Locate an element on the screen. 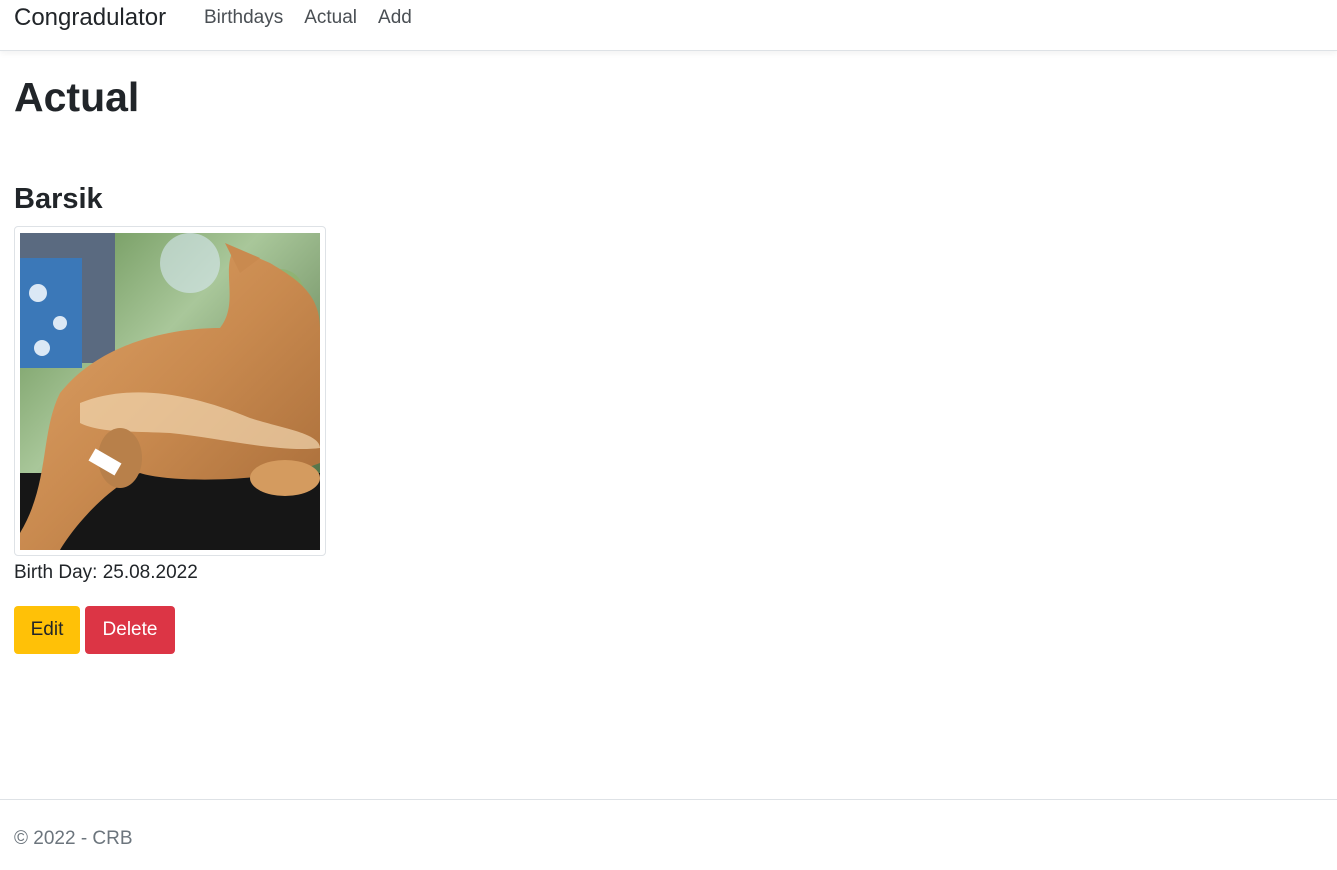 This screenshot has height=870, width=1337. birth-day-text: Birth Day: 25.08.2022 is located at coordinates (106, 572).